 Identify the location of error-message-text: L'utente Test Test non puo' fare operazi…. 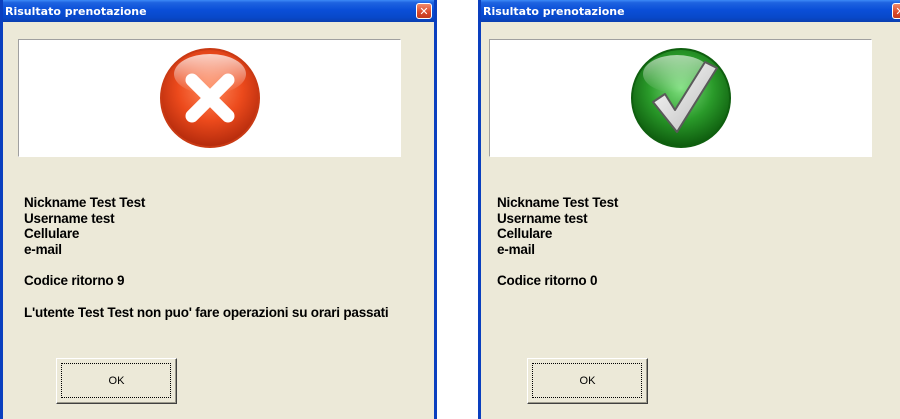
(206, 312).